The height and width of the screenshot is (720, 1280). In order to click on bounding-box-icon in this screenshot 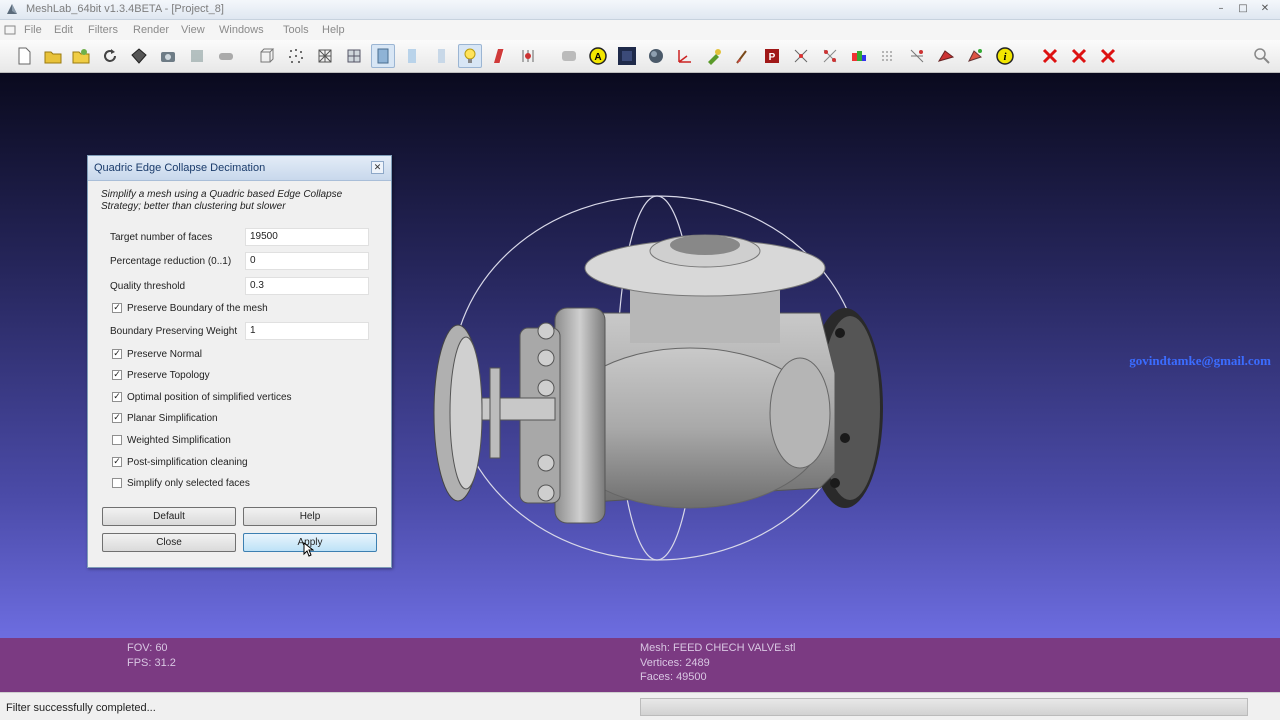, I will do `click(267, 56)`.